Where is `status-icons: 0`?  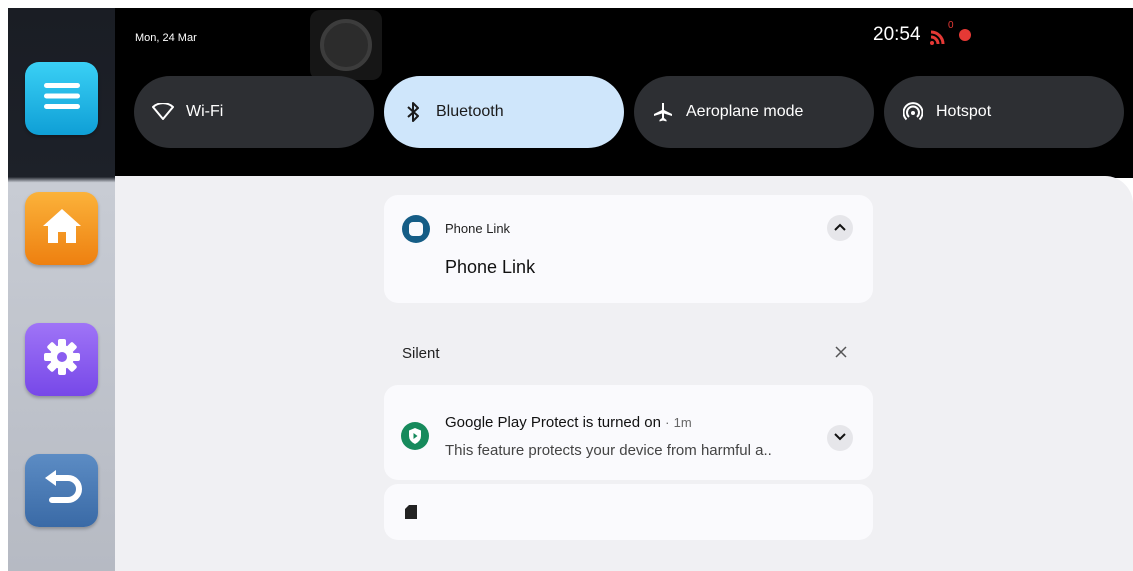 status-icons: 0 is located at coordinates (950, 33).